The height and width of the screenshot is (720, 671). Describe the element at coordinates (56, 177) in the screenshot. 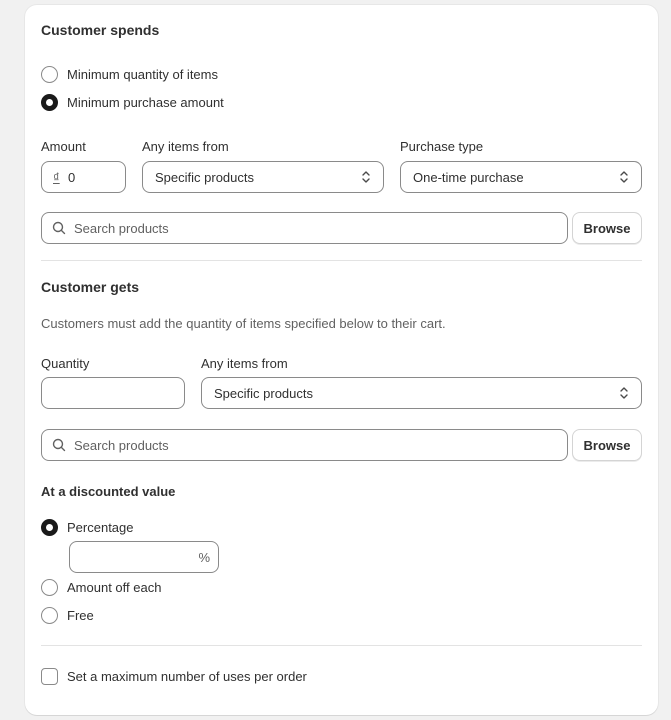

I see `currency-prefix: ₫` at that location.